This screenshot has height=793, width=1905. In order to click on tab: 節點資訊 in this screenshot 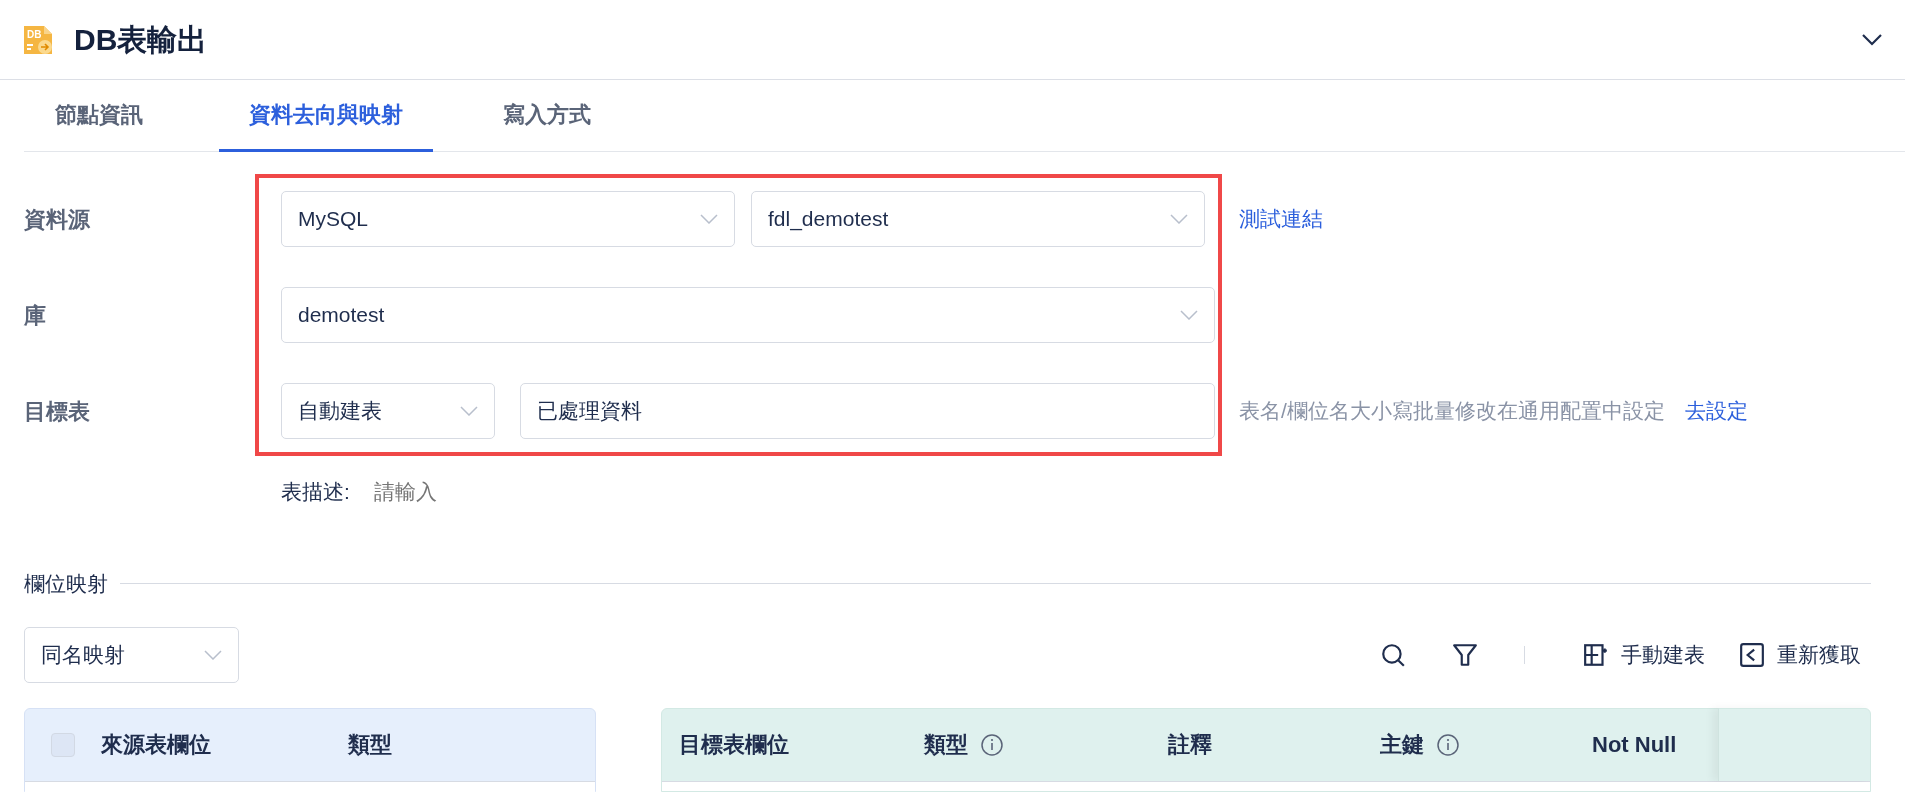, I will do `click(98, 116)`.